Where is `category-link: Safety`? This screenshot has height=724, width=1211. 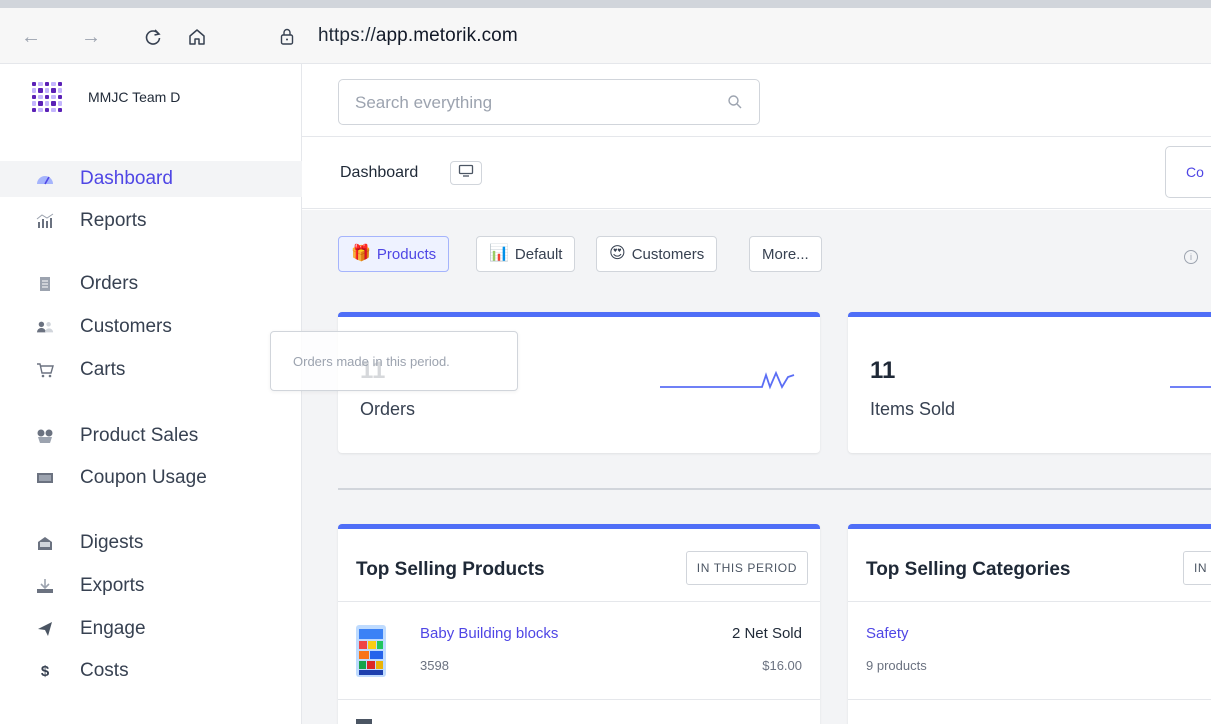
category-link: Safety is located at coordinates (887, 633).